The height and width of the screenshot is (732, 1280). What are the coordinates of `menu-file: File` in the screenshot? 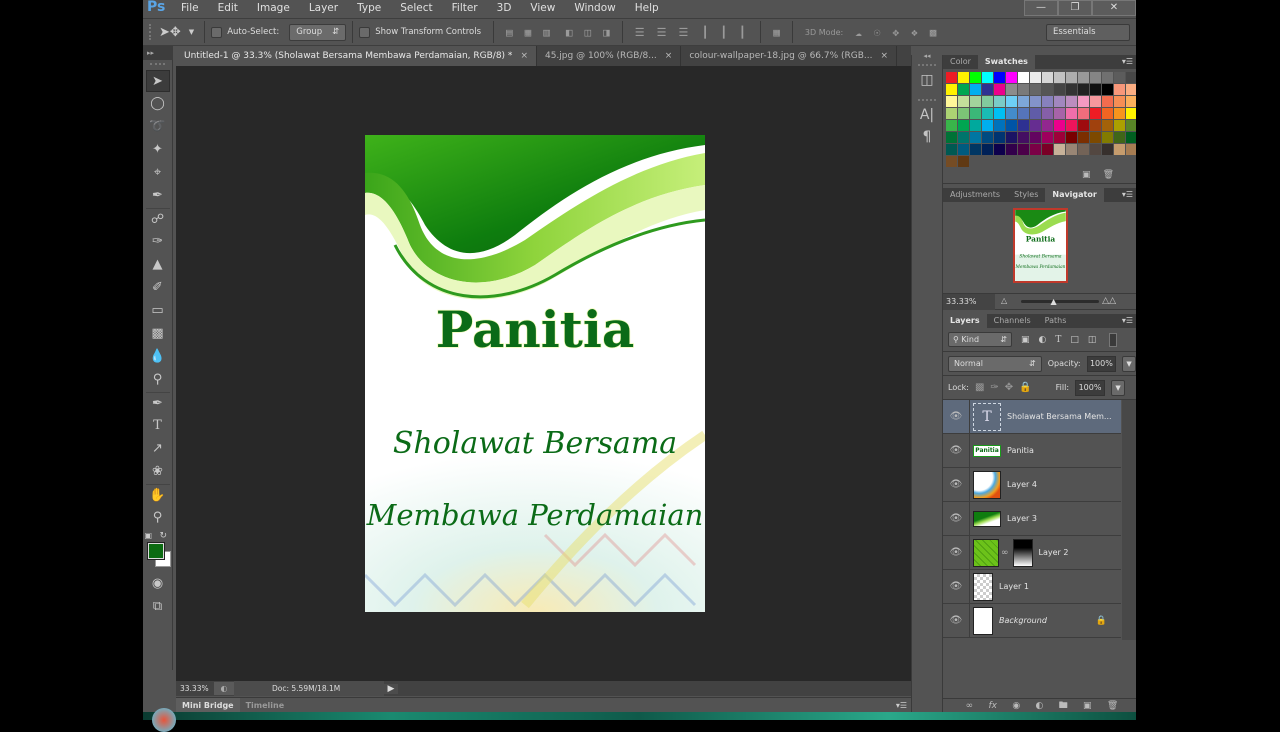 It's located at (189, 8).